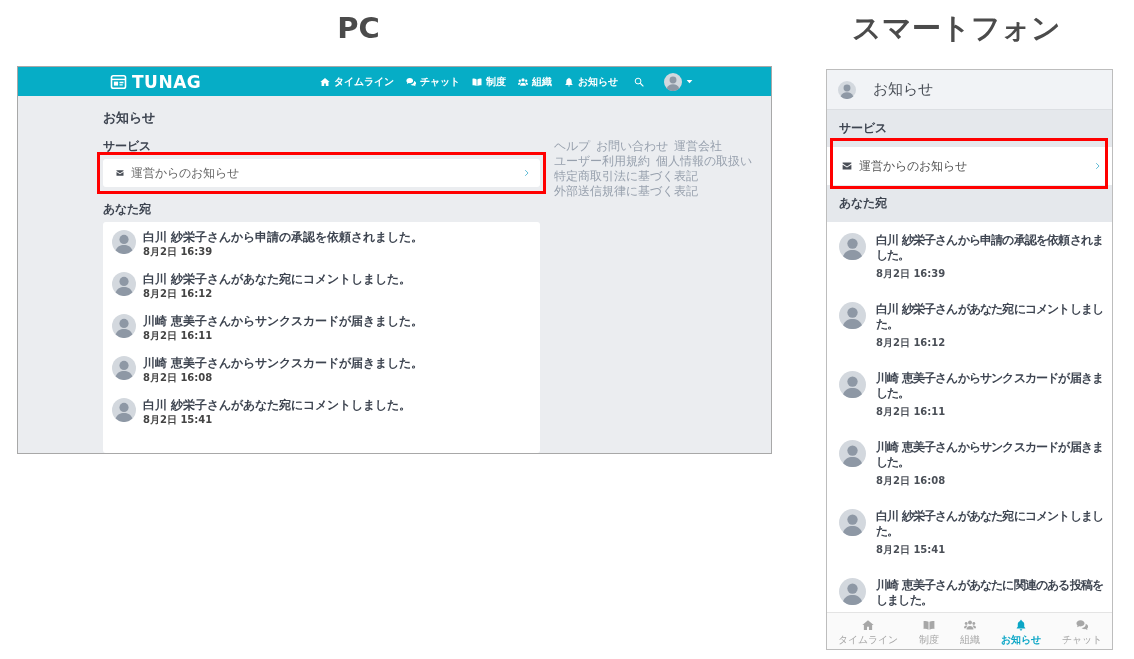  Describe the element at coordinates (433, 81) in the screenshot. I see `nav-link: チャット` at that location.